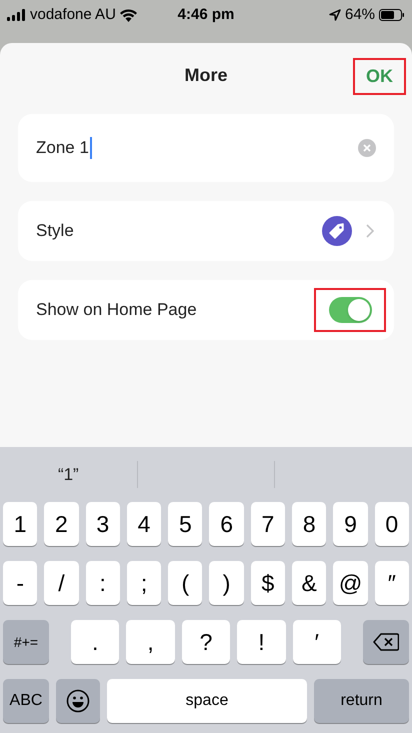 This screenshot has width=412, height=733. I want to click on keyboard-key: 6, so click(226, 524).